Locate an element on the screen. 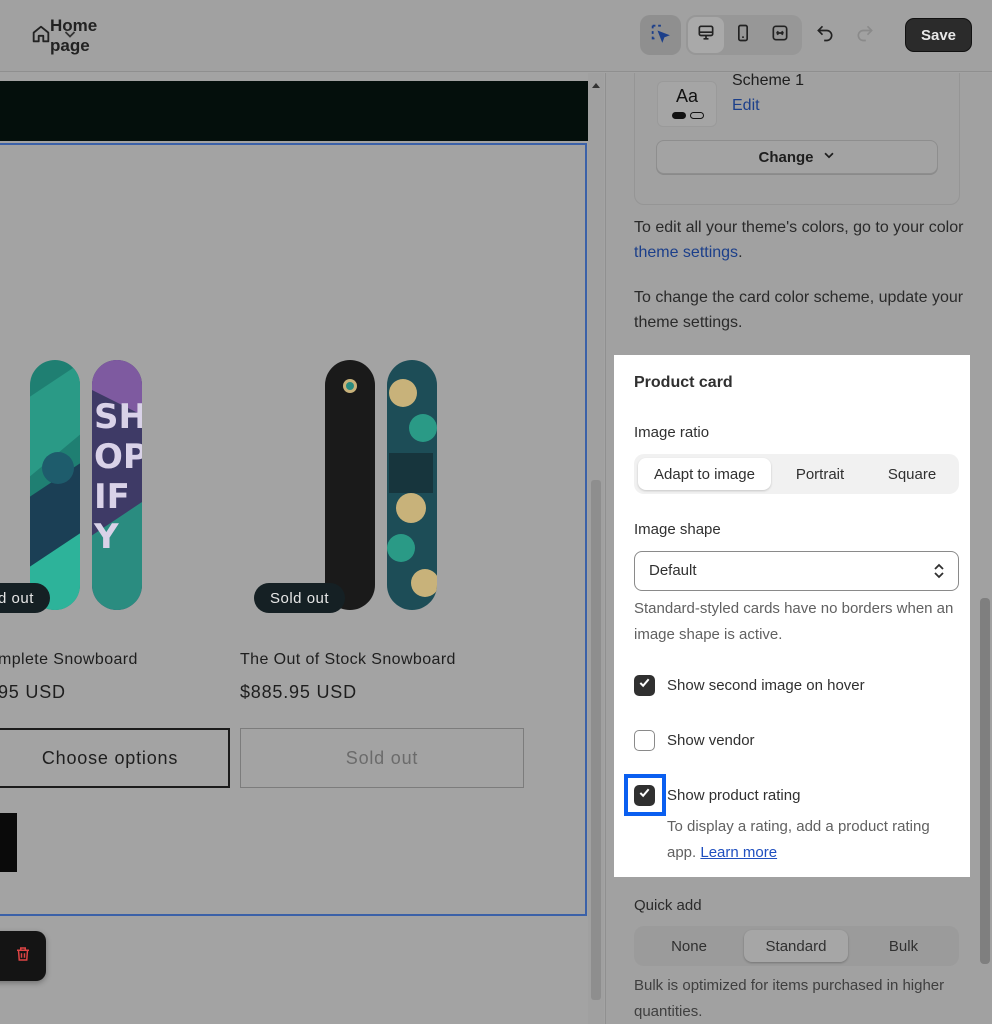 Image resolution: width=992 pixels, height=1024 pixels. scroll-up-arrow is located at coordinates (596, 85).